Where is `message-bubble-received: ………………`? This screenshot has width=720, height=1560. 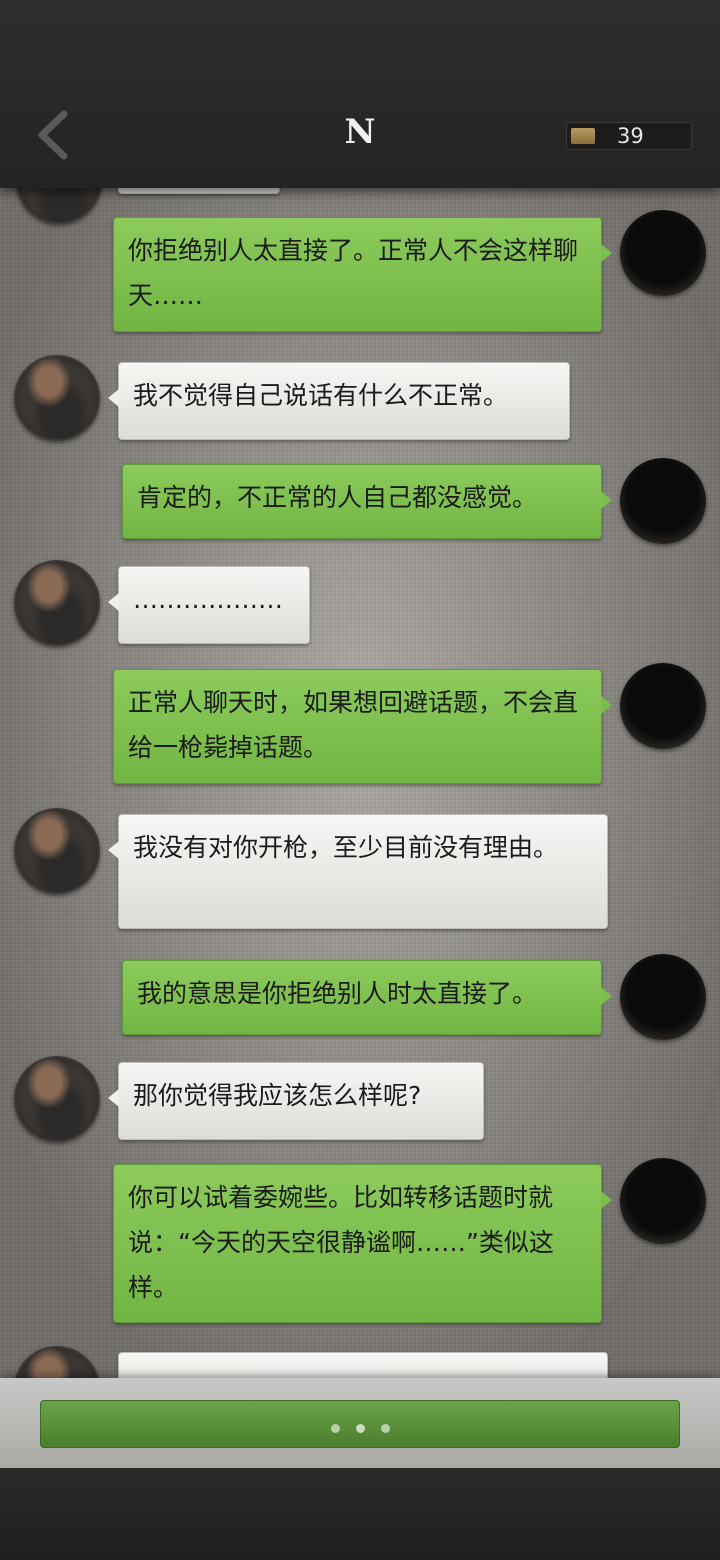
message-bubble-received: ……………… is located at coordinates (209, 605).